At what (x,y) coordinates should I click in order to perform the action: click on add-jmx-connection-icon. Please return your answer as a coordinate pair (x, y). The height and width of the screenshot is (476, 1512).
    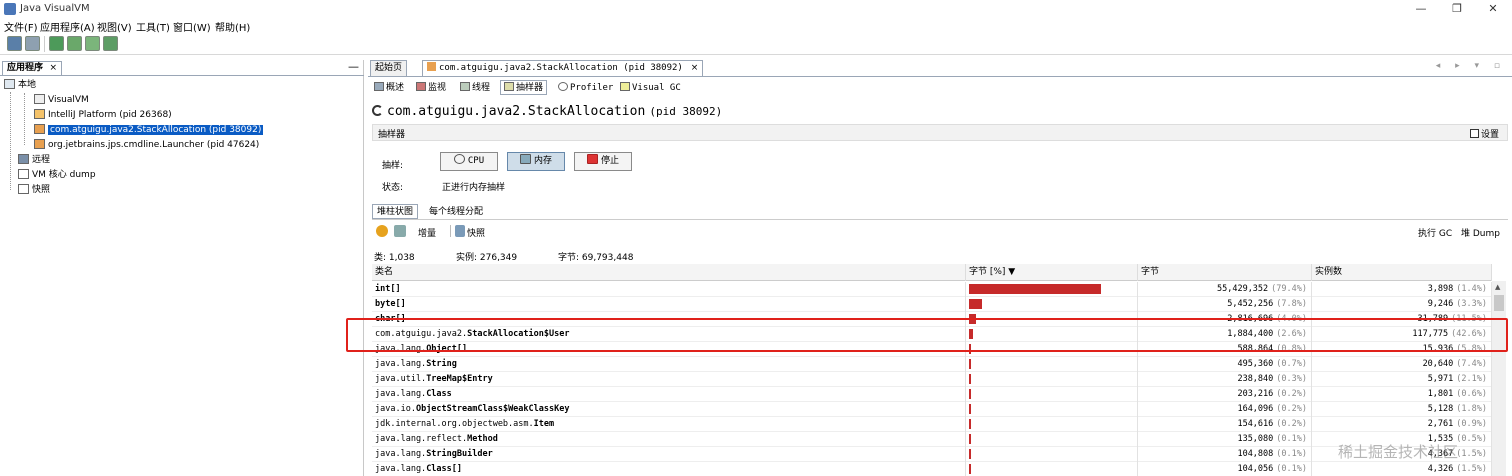
    Looking at the image, I should click on (56, 43).